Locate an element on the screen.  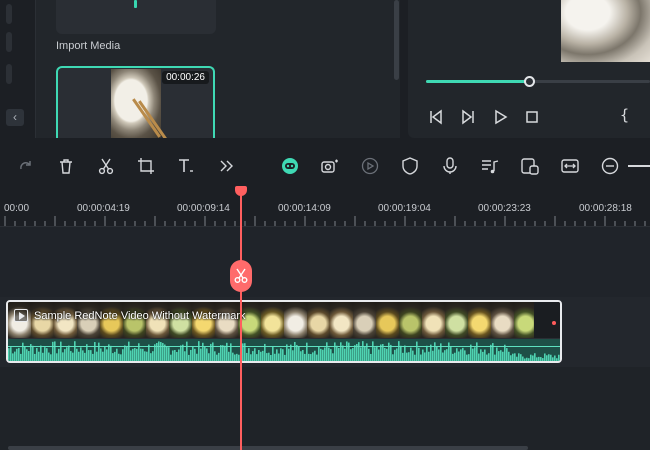
text-button is located at coordinates (186, 166).